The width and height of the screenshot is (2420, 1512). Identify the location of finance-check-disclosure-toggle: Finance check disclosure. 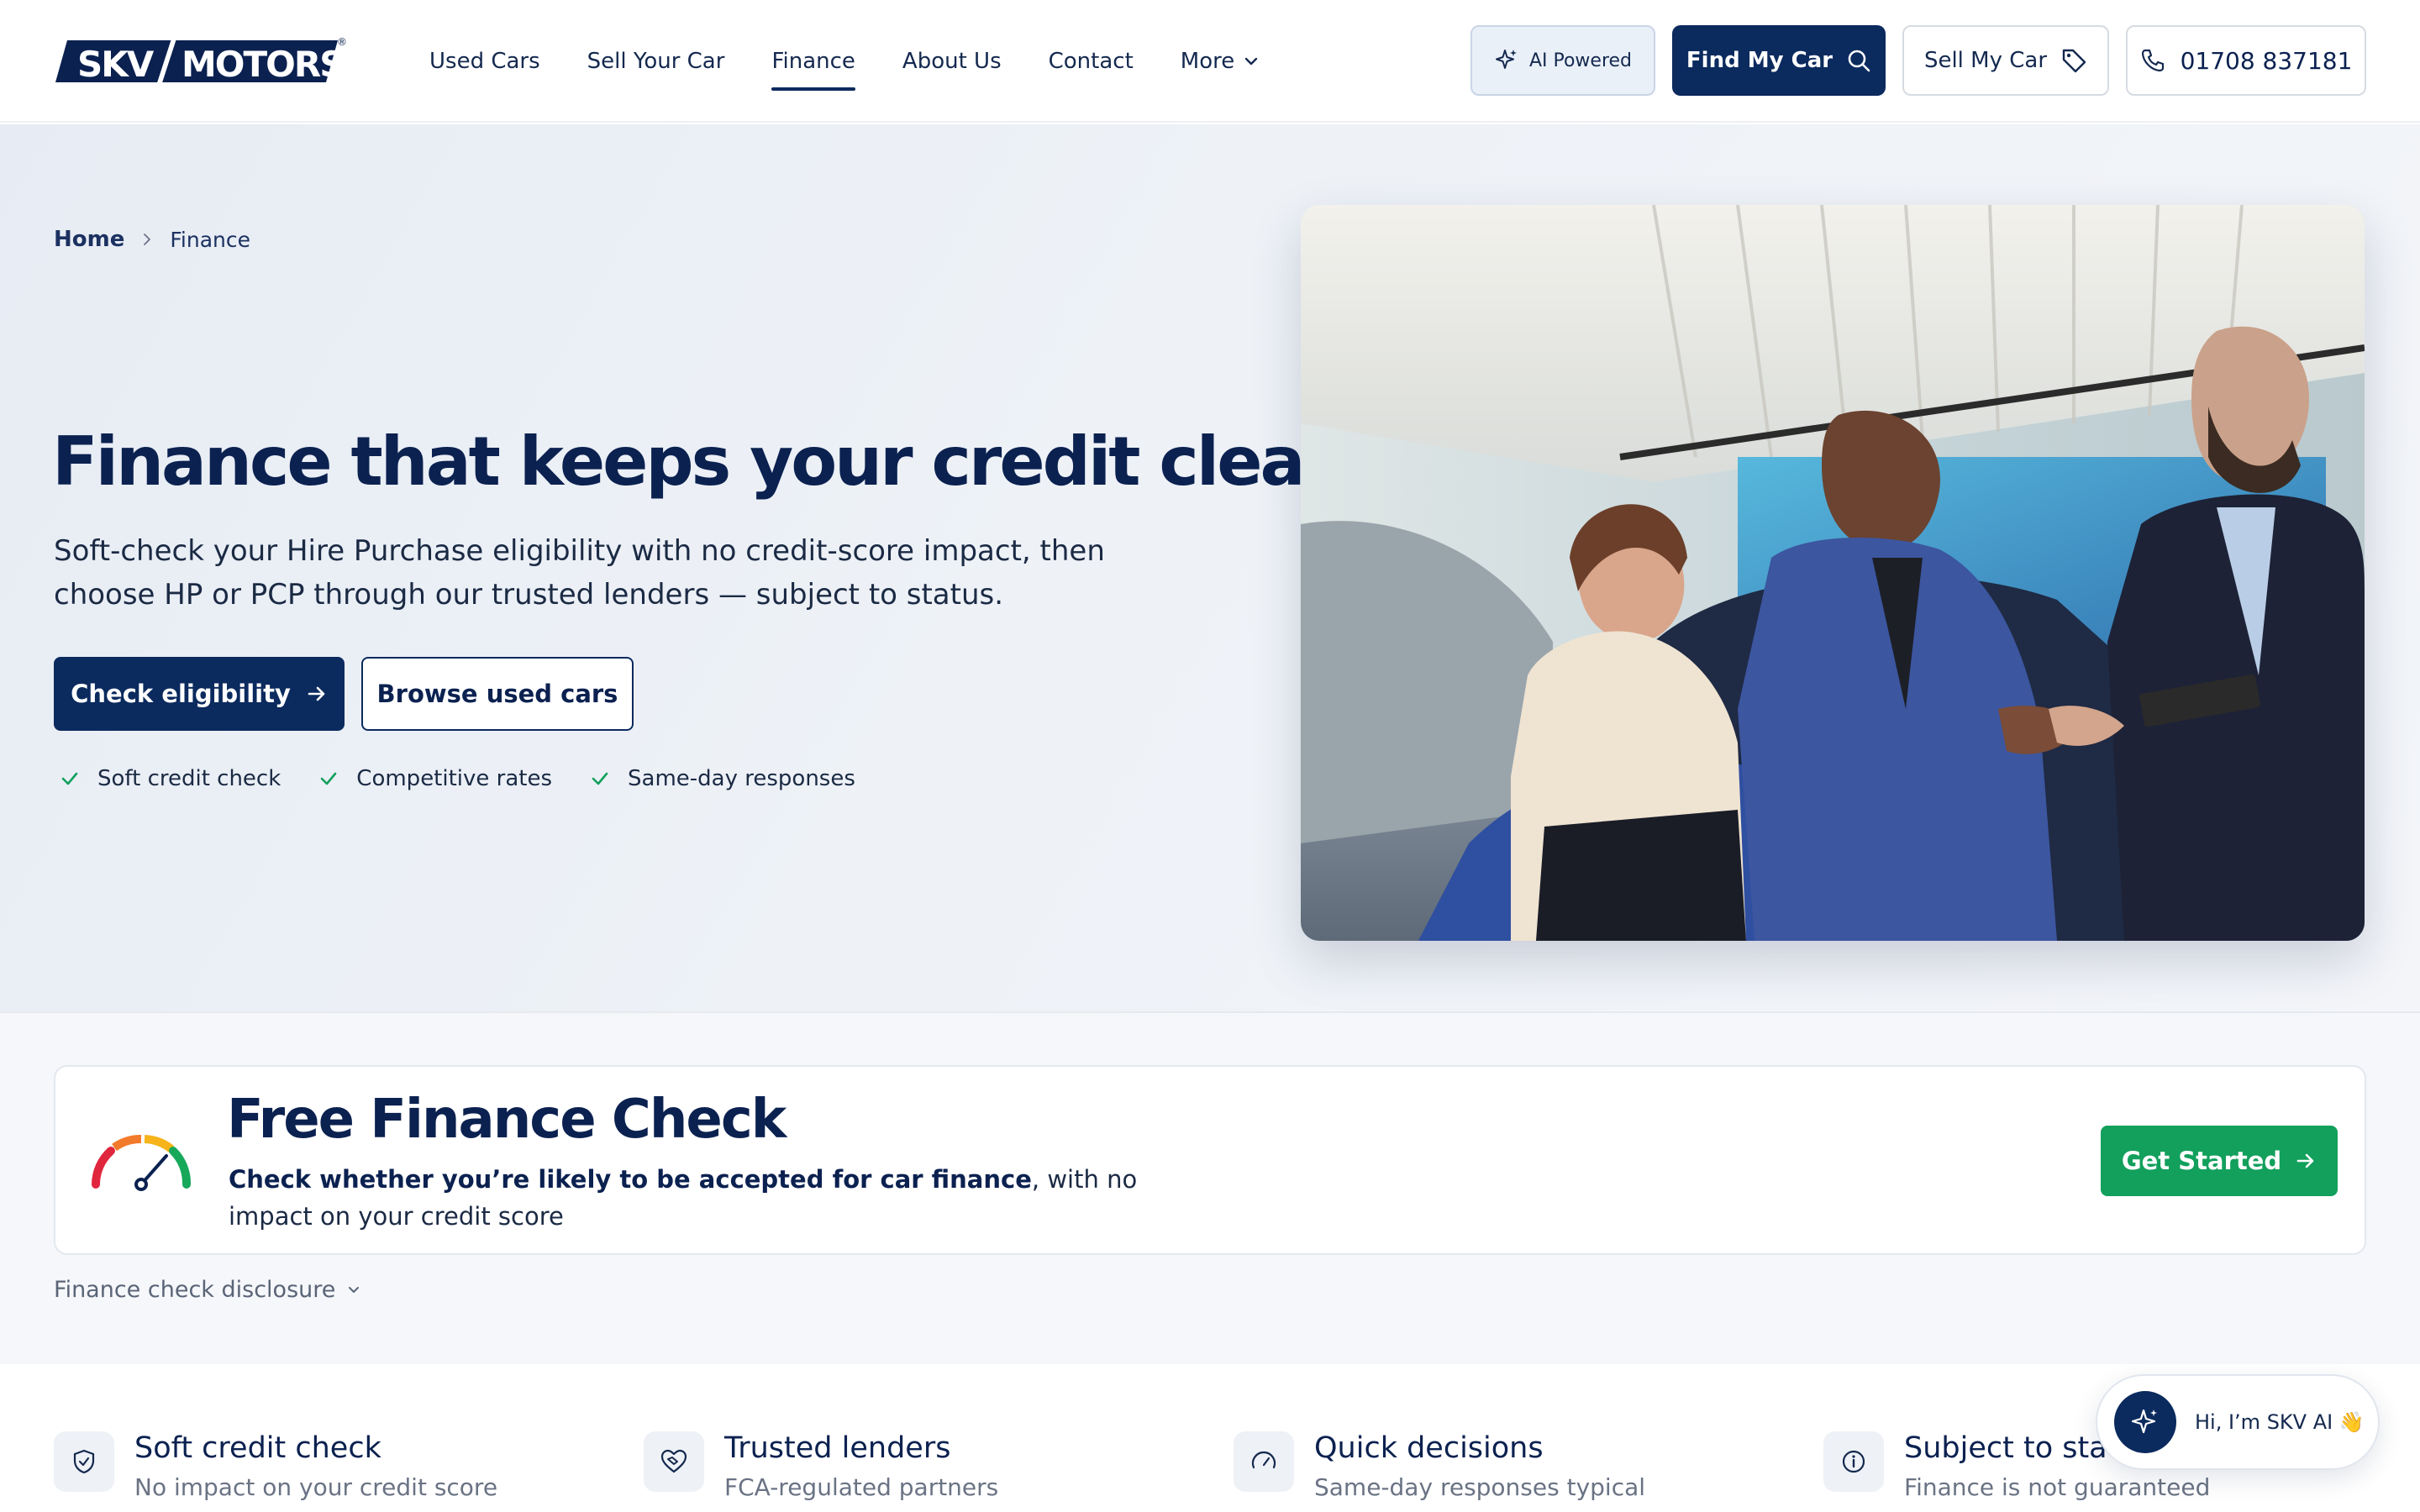
(208, 1290).